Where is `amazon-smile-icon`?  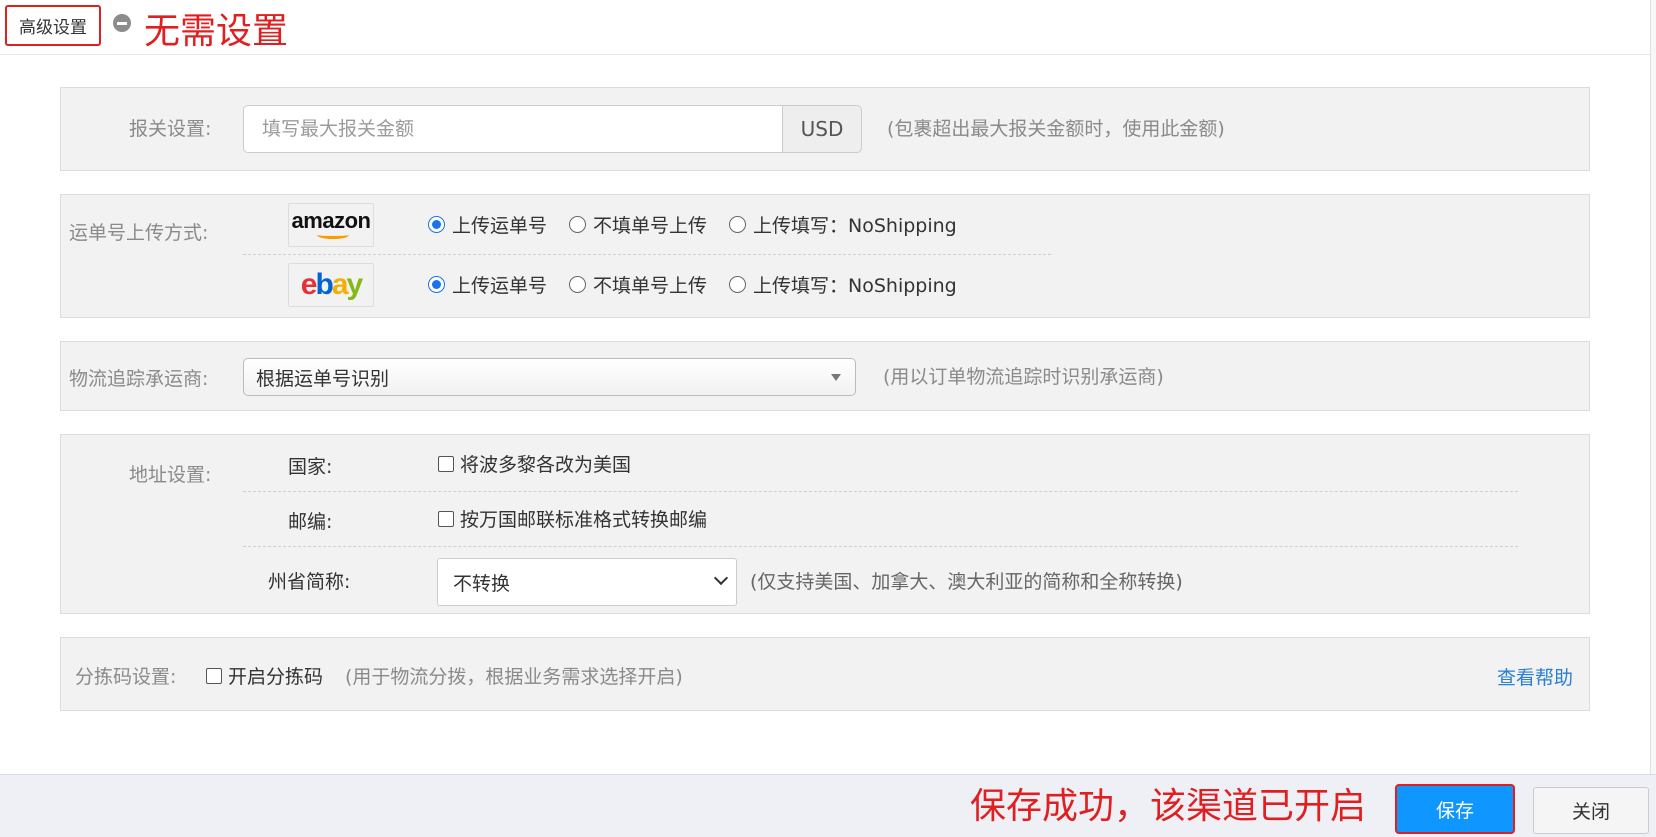 amazon-smile-icon is located at coordinates (333, 235).